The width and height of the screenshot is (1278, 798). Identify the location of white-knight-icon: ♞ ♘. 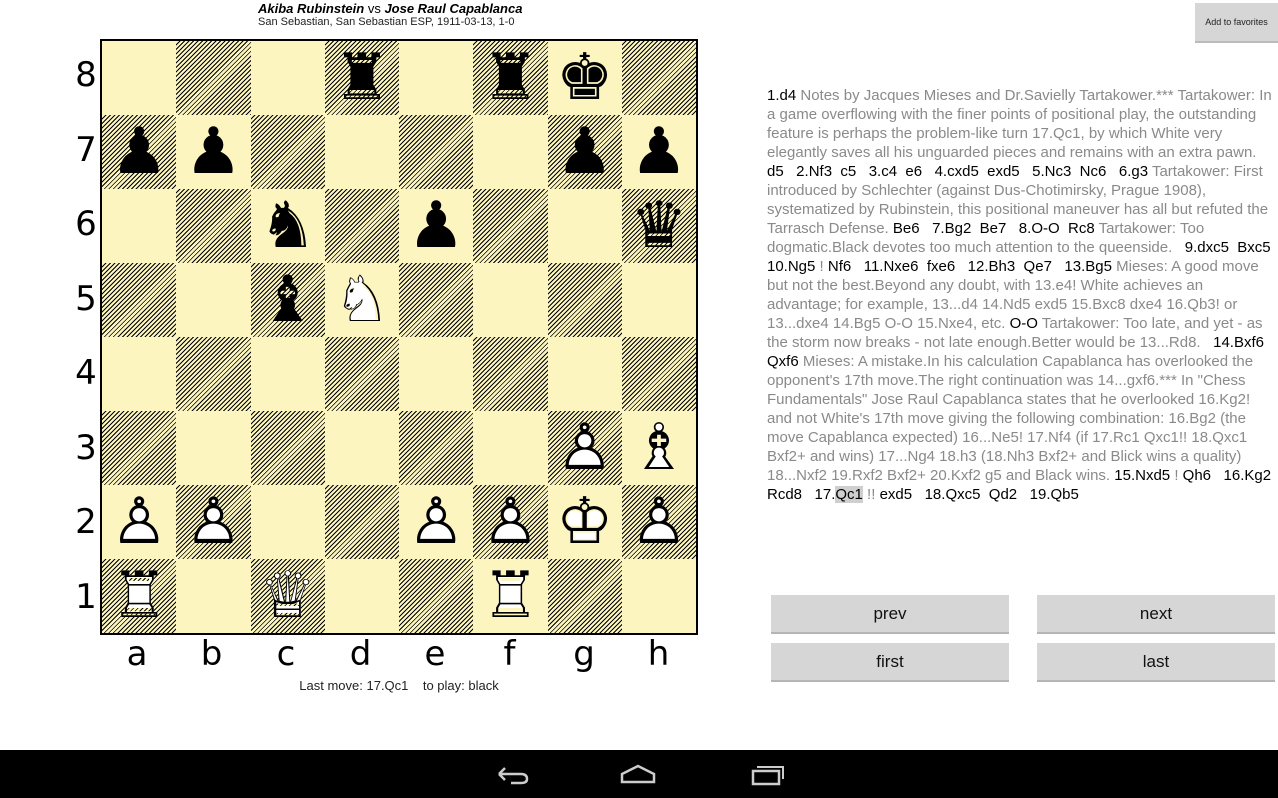
(362, 300).